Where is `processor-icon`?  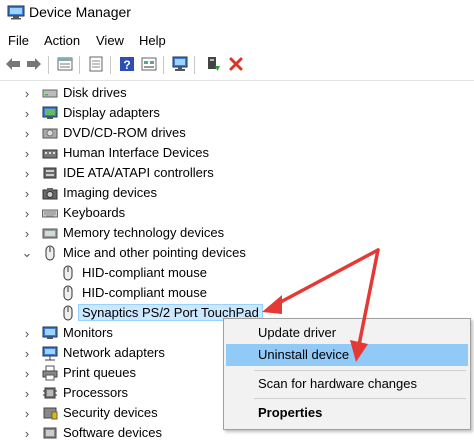
processor-icon is located at coordinates (50, 393).